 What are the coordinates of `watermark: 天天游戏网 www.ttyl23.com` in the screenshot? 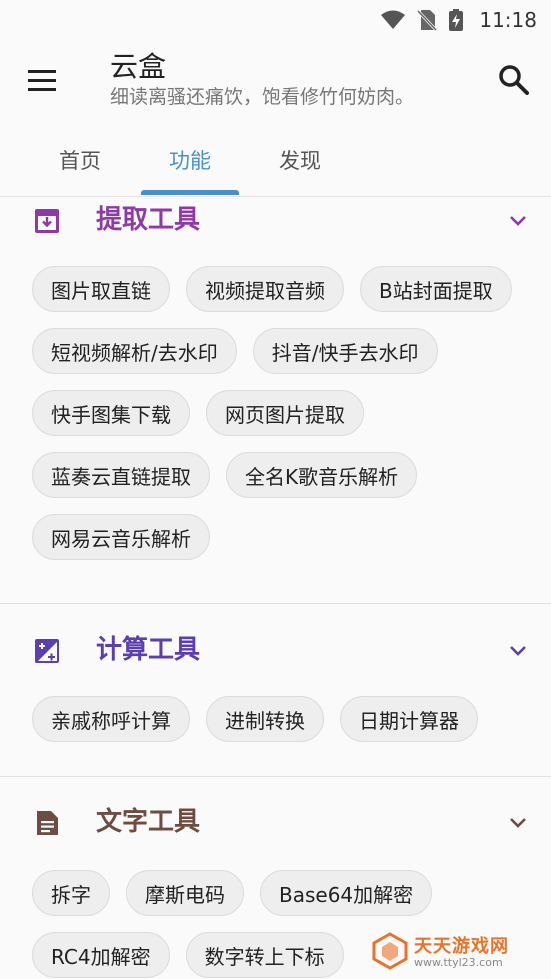 It's located at (458, 952).